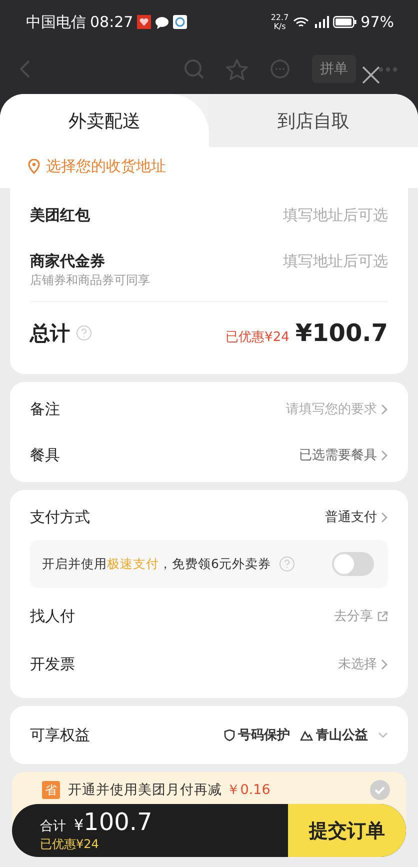  I want to click on address-link: 选择您的收货地址, so click(106, 166).